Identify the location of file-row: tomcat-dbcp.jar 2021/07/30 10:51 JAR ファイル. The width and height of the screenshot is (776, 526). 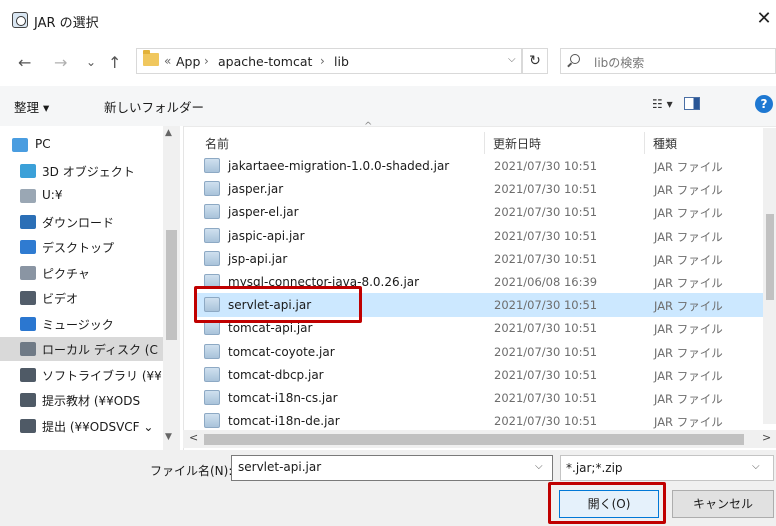
(482, 375).